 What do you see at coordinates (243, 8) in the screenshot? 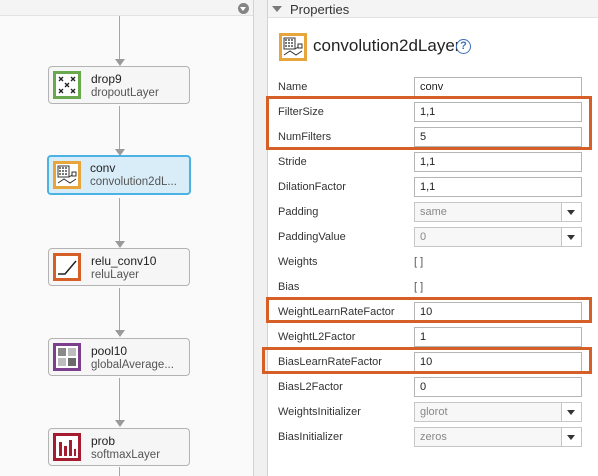
I see `collapse-icon` at bounding box center [243, 8].